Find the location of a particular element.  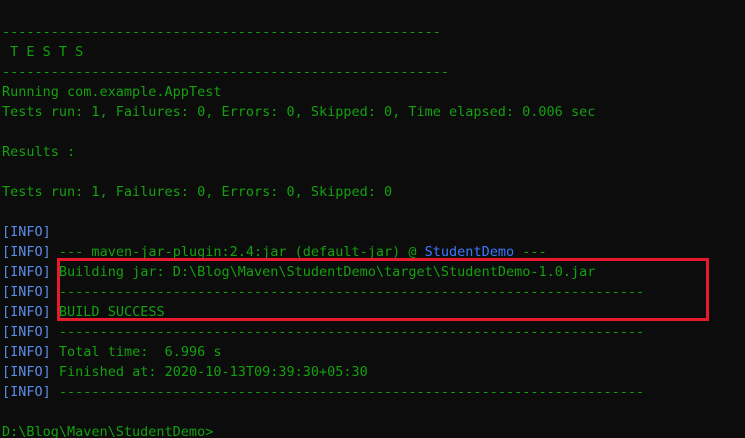

highlight-box is located at coordinates (383, 289).